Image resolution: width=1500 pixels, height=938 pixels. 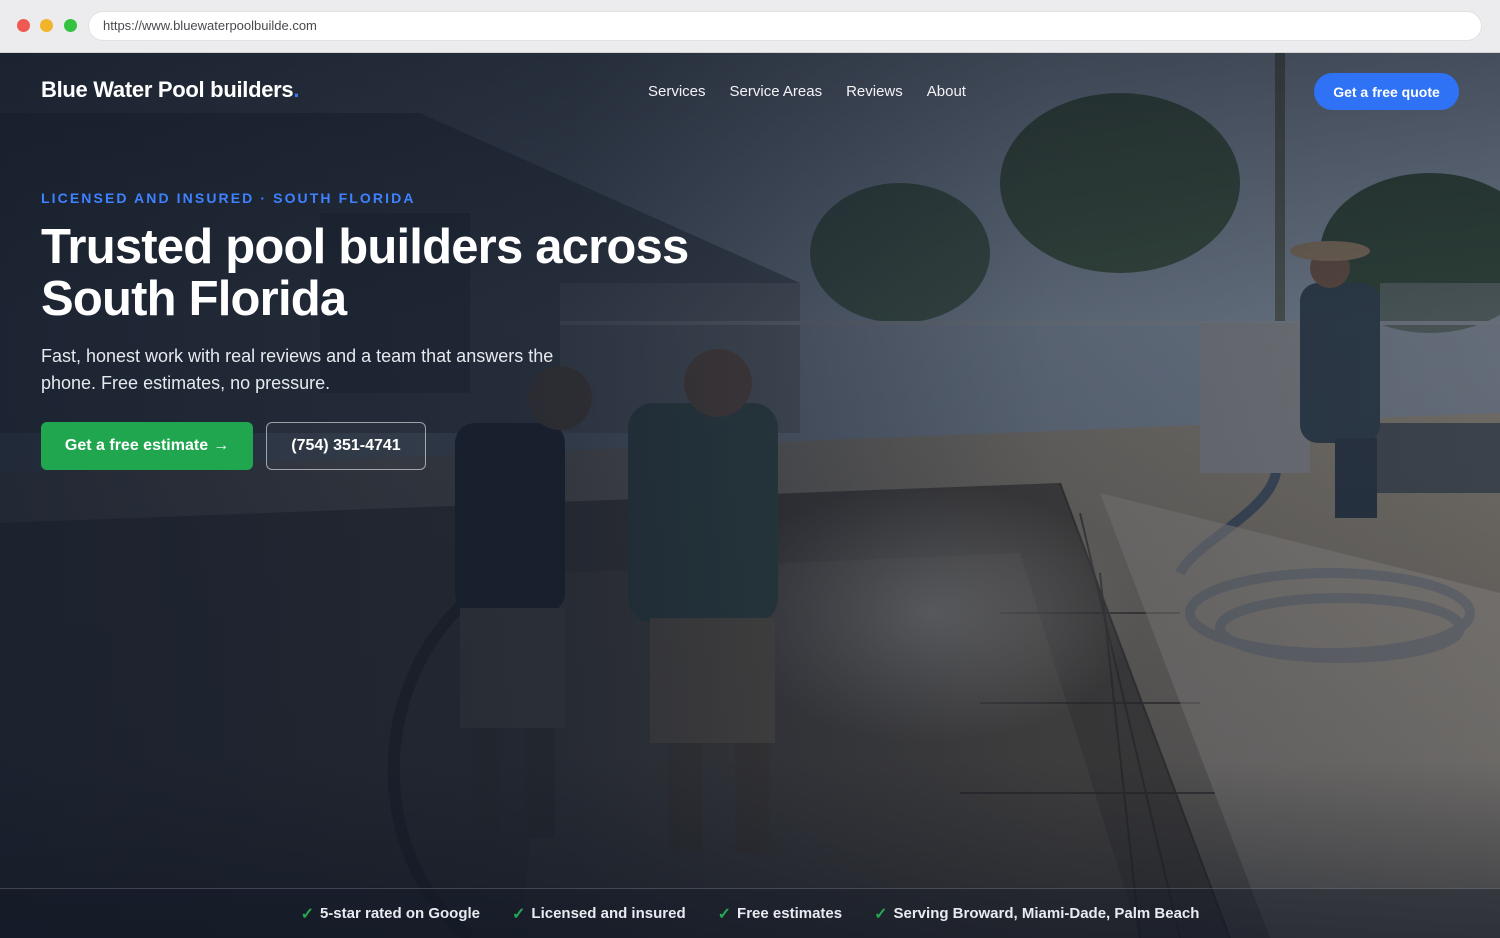 I want to click on main-nav: Services Service Areas Reviews About, so click(x=807, y=91).